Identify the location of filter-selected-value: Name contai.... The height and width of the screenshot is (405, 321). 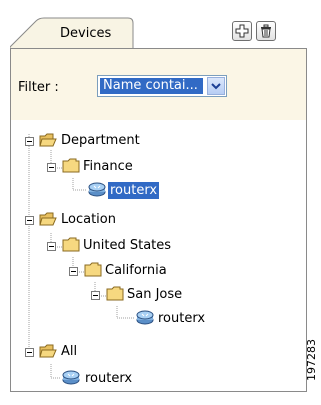
(151, 86).